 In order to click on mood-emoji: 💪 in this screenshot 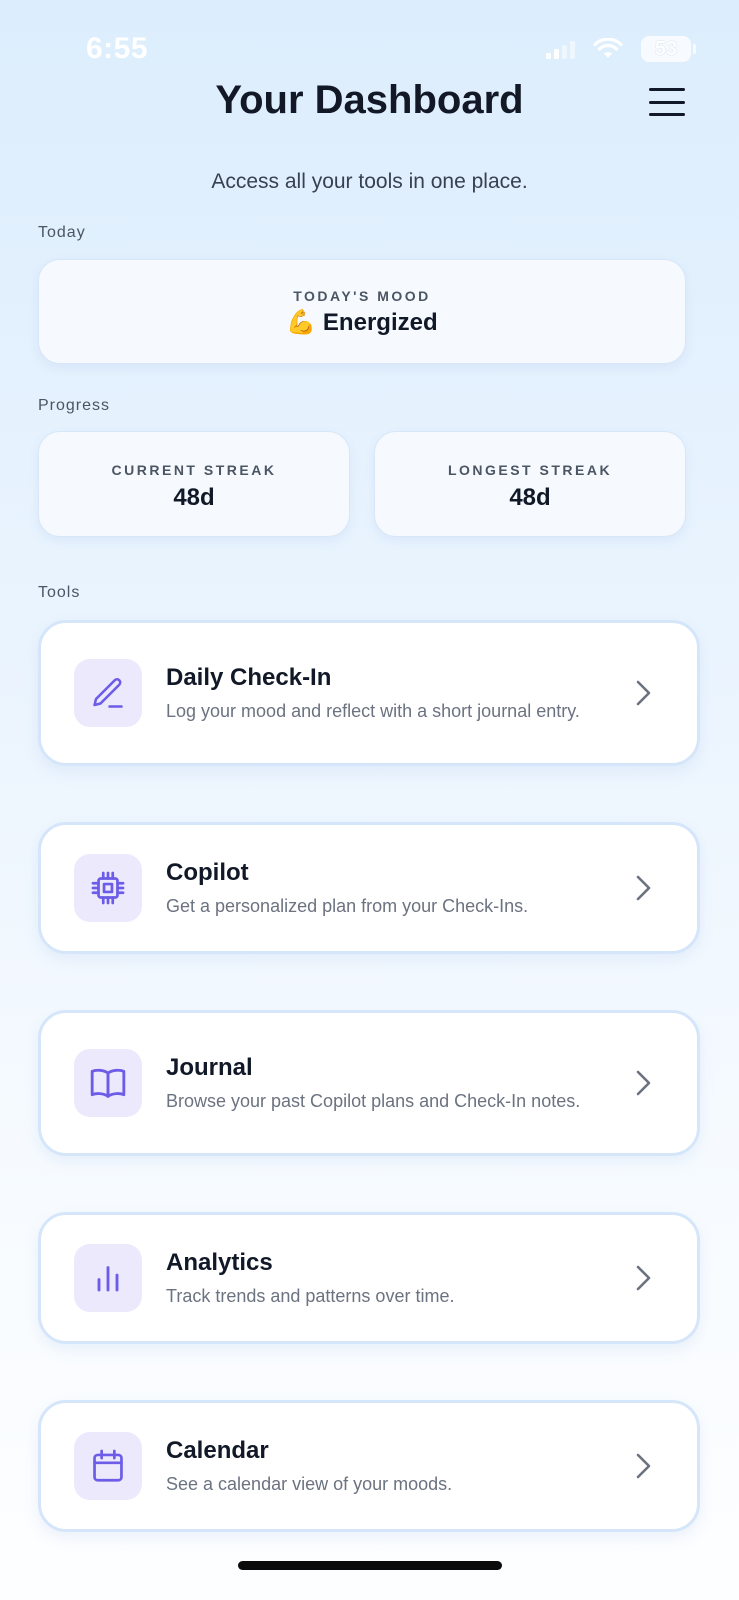, I will do `click(301, 322)`.